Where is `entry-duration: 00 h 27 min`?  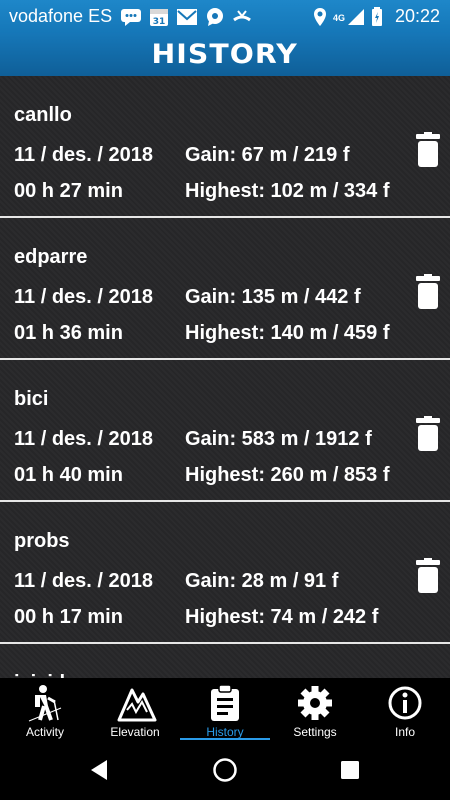 entry-duration: 00 h 27 min is located at coordinates (68, 191).